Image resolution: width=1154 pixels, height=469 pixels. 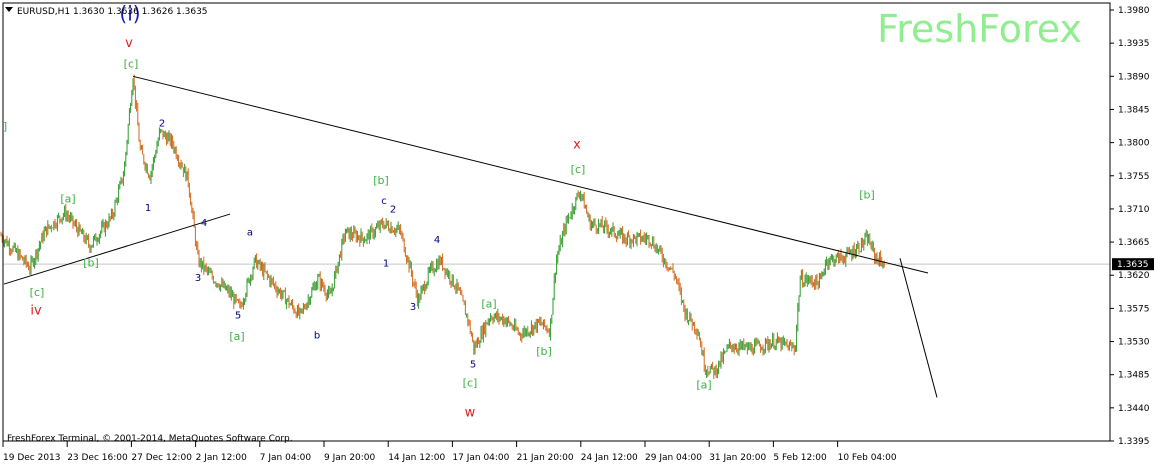 I want to click on wave-label: c, so click(x=384, y=201).